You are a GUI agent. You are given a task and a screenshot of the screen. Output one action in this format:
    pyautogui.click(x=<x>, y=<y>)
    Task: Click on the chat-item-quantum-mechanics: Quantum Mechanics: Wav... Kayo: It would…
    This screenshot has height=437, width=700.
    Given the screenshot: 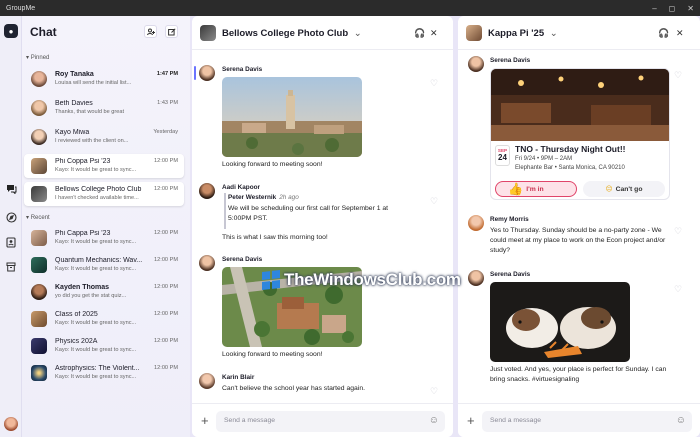 What is the action you would take?
    pyautogui.click(x=104, y=265)
    